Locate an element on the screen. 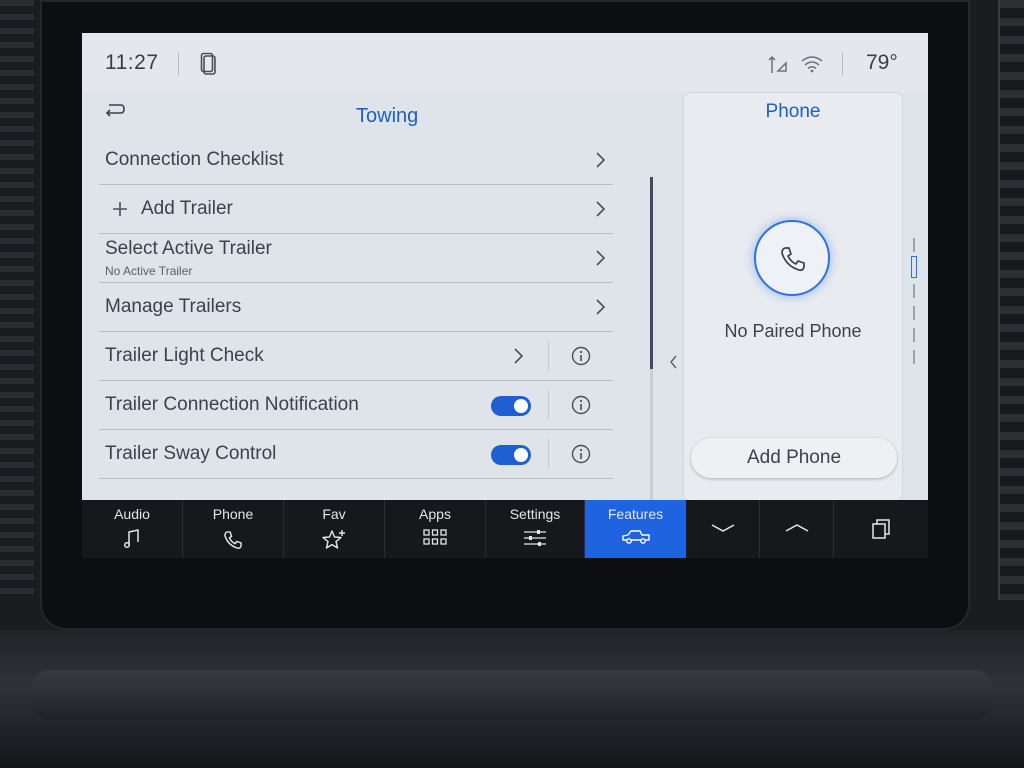 Image resolution: width=1024 pixels, height=768 pixels. nav-features: Features is located at coordinates (635, 529).